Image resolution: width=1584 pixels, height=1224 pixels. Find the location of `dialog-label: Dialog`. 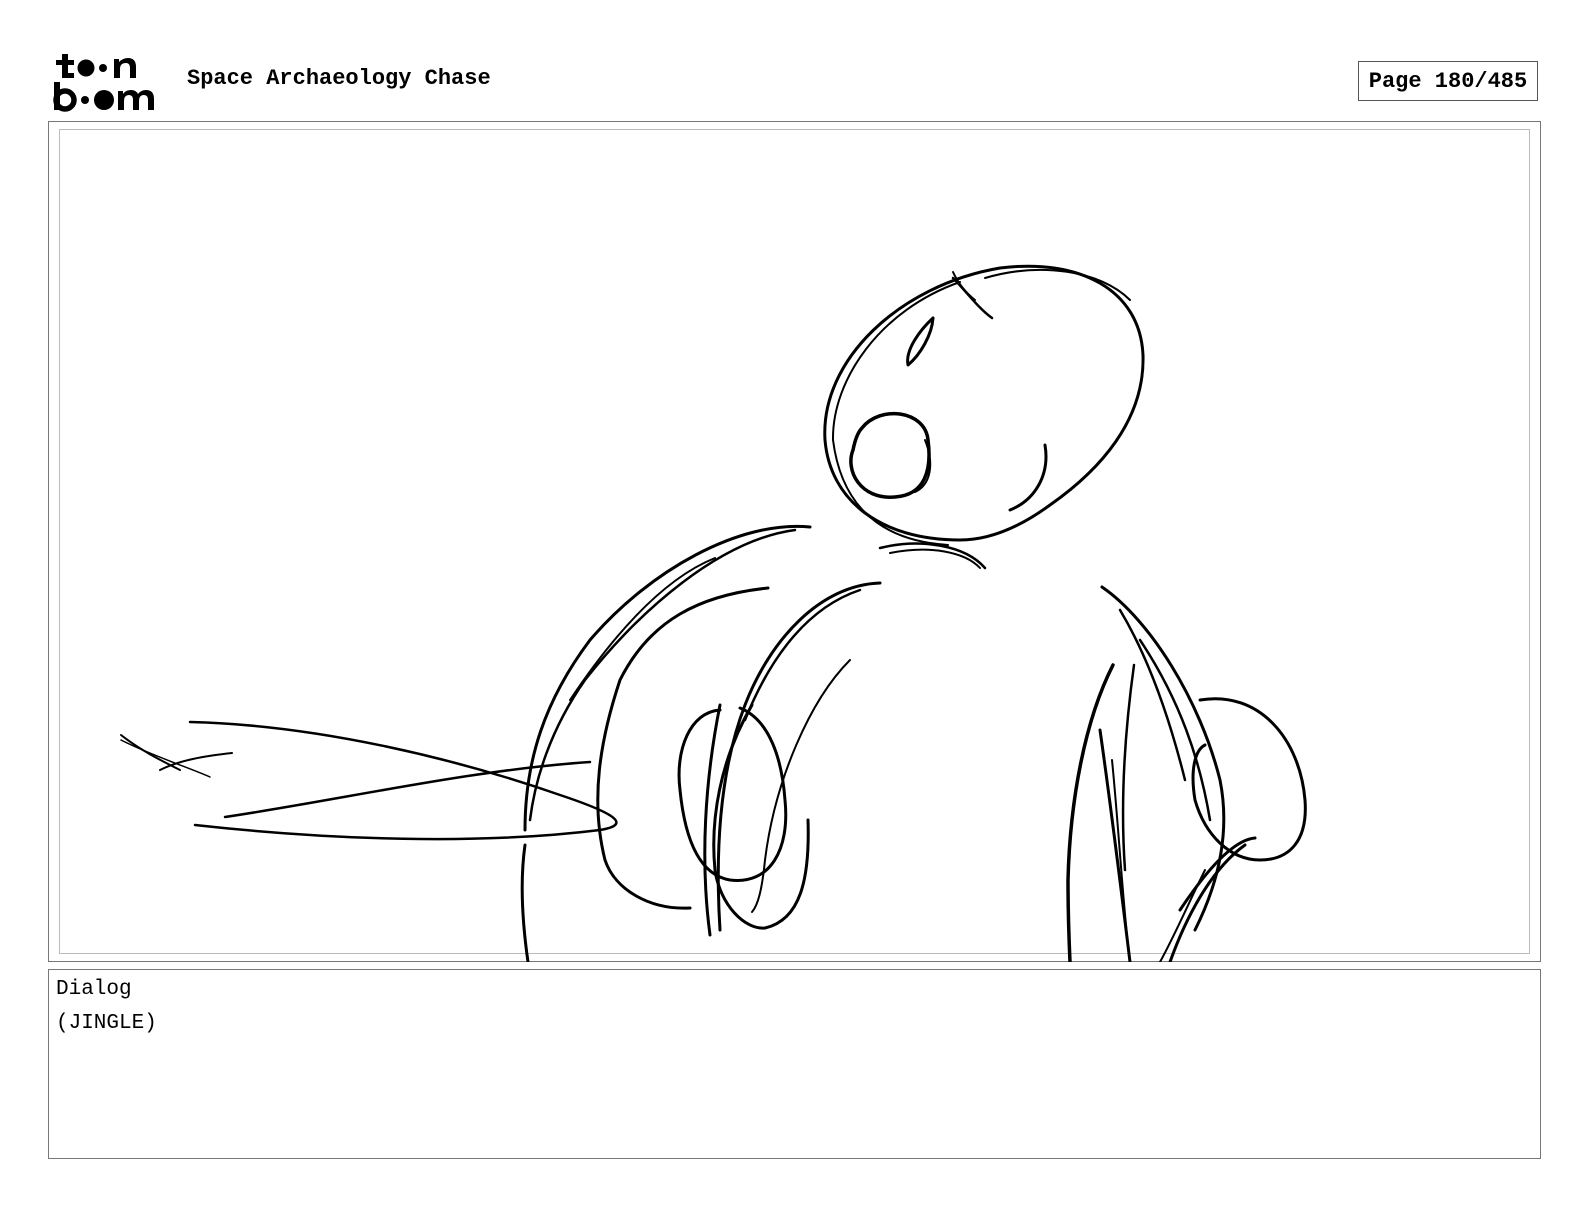

dialog-label: Dialog is located at coordinates (94, 989).